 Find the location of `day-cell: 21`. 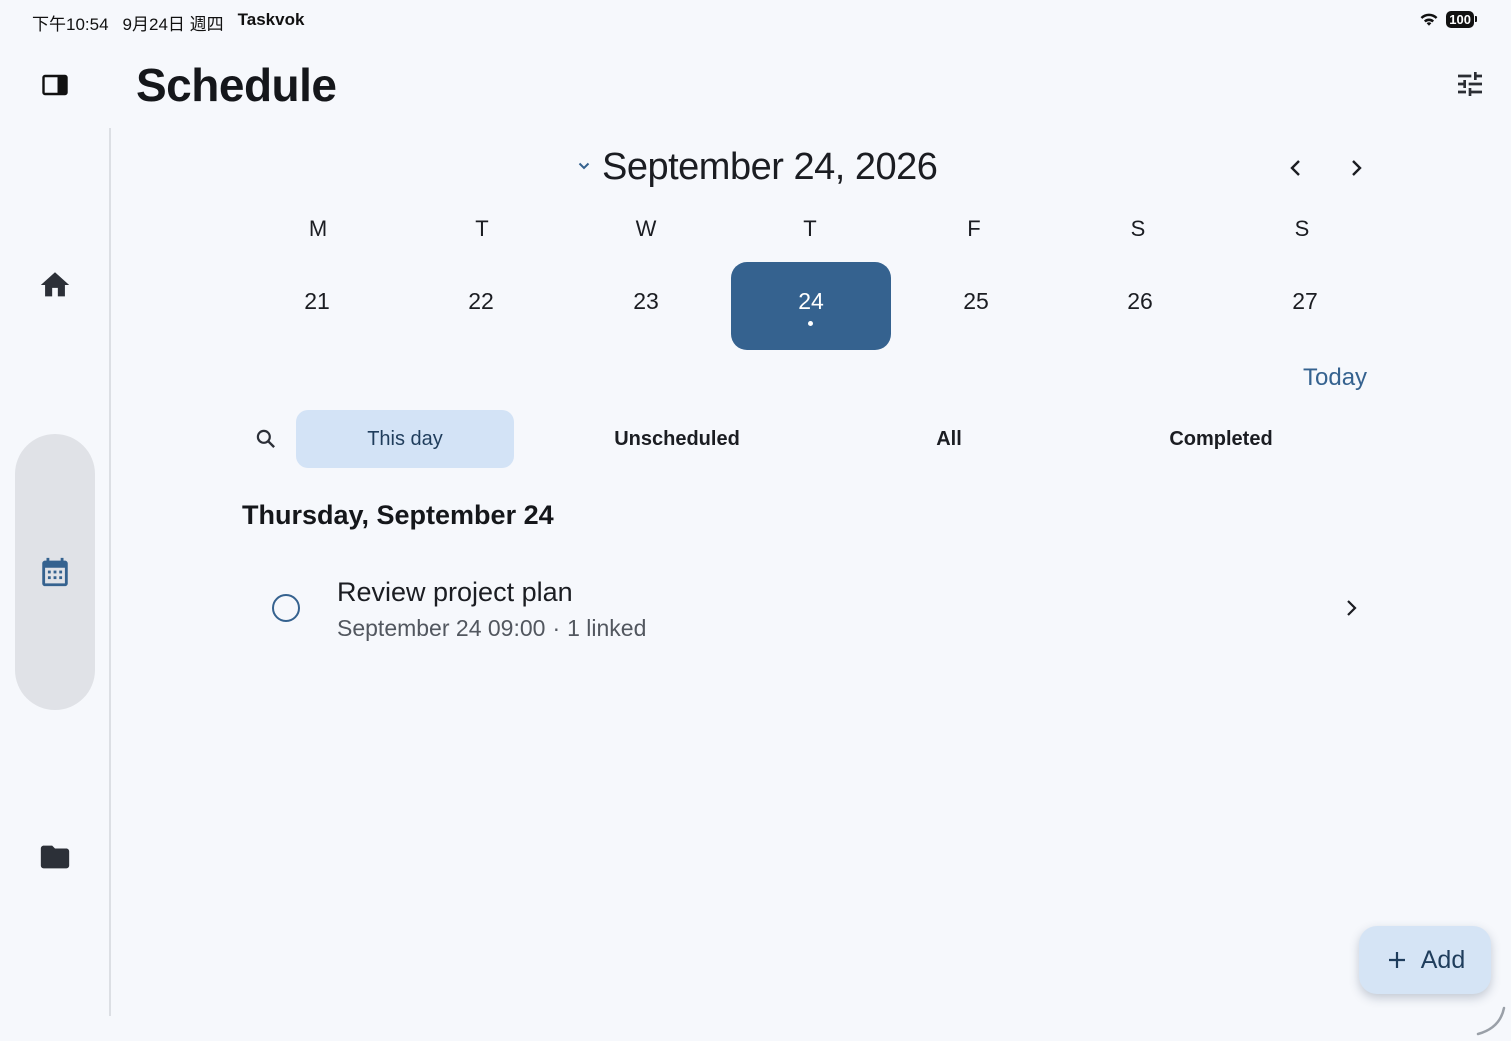

day-cell: 21 is located at coordinates (317, 306).